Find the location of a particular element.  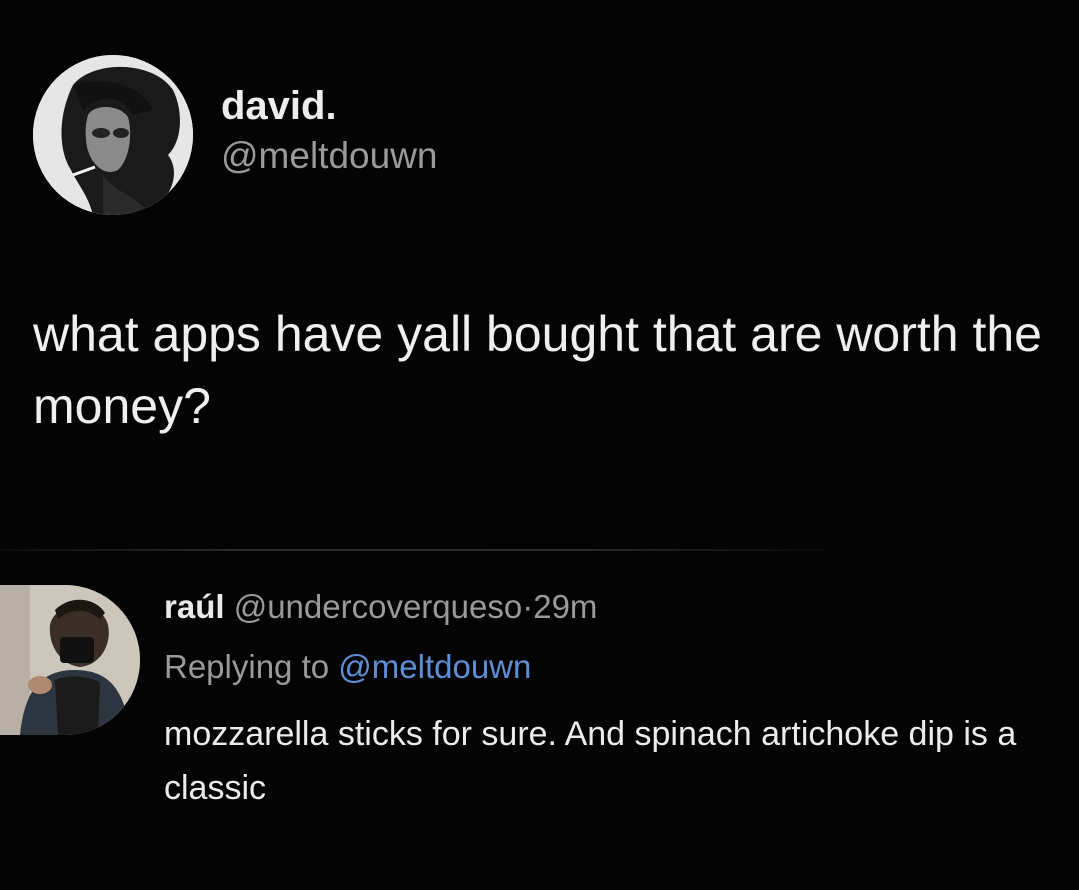

tweet-header: david. @meltdouwn is located at coordinates (235, 135).